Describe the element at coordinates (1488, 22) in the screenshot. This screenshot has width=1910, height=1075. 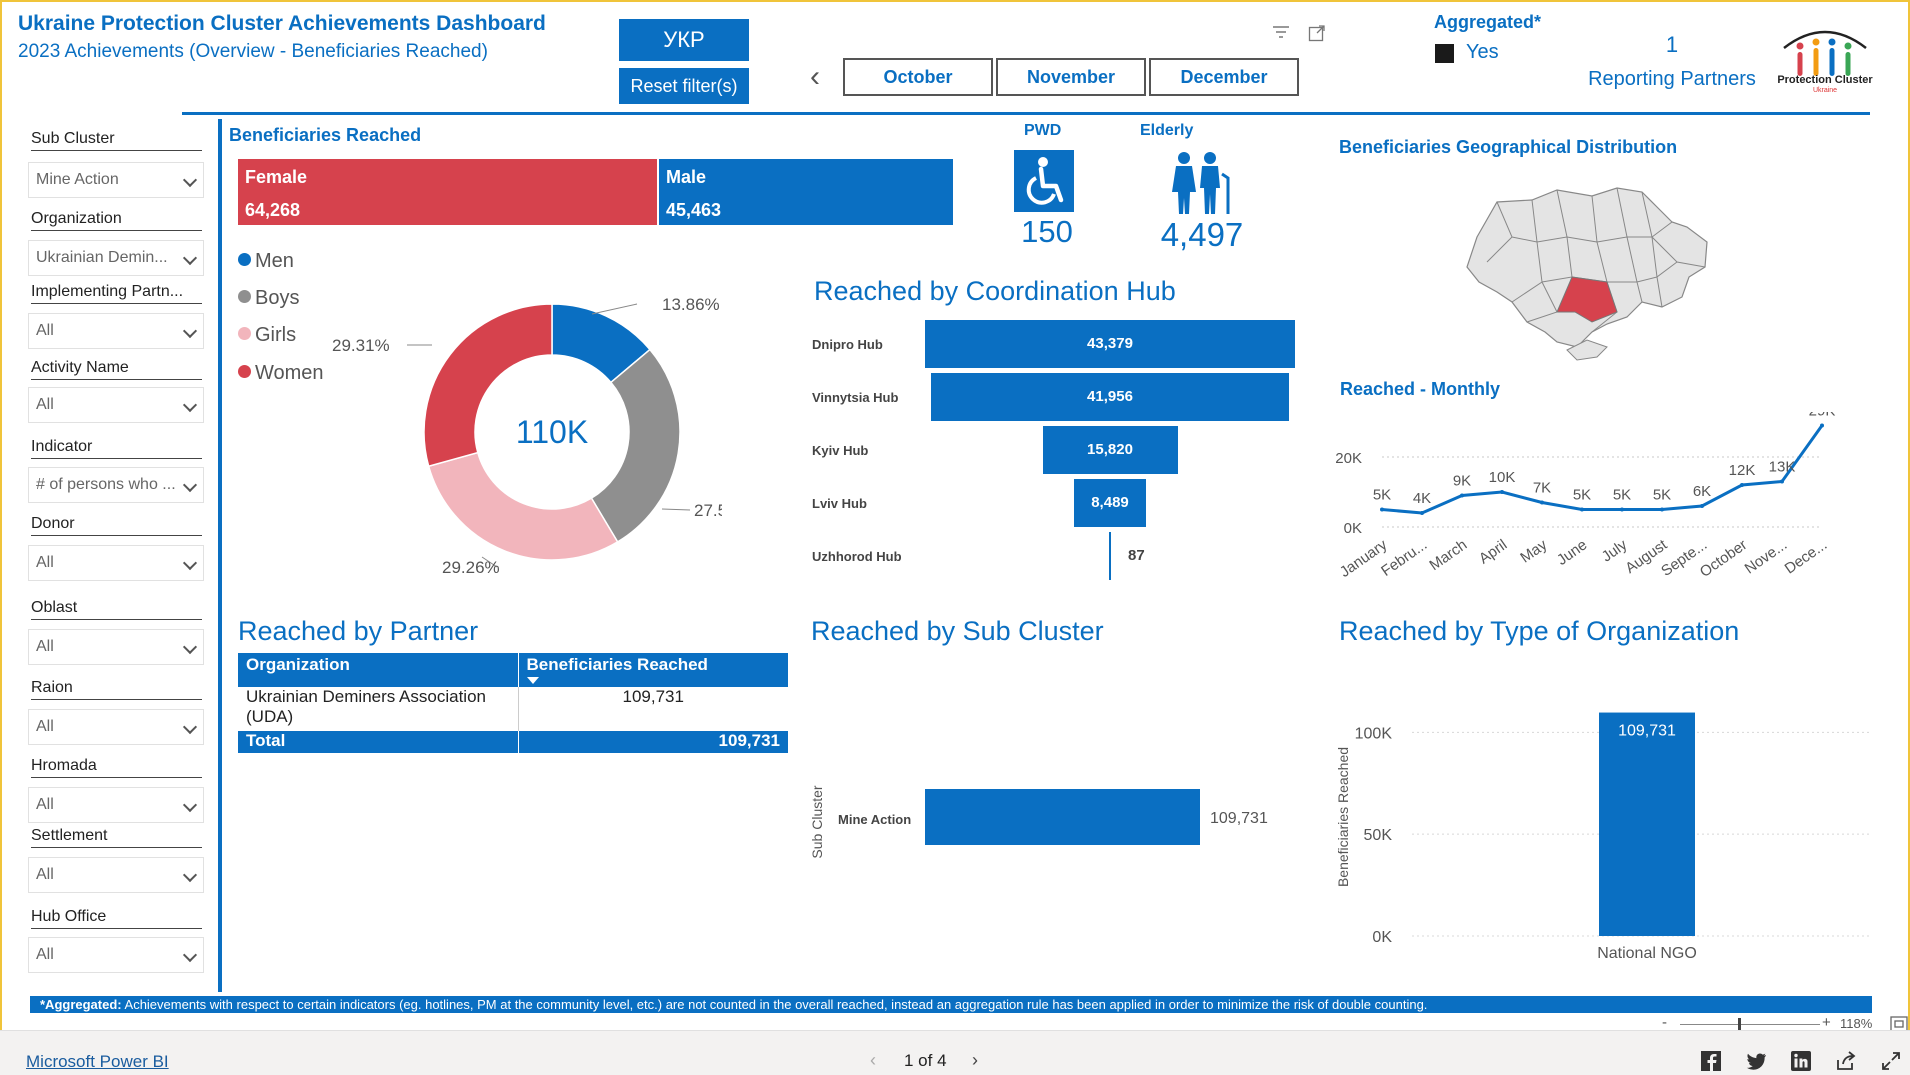
I see `aggregated-title: Aggregated*` at that location.